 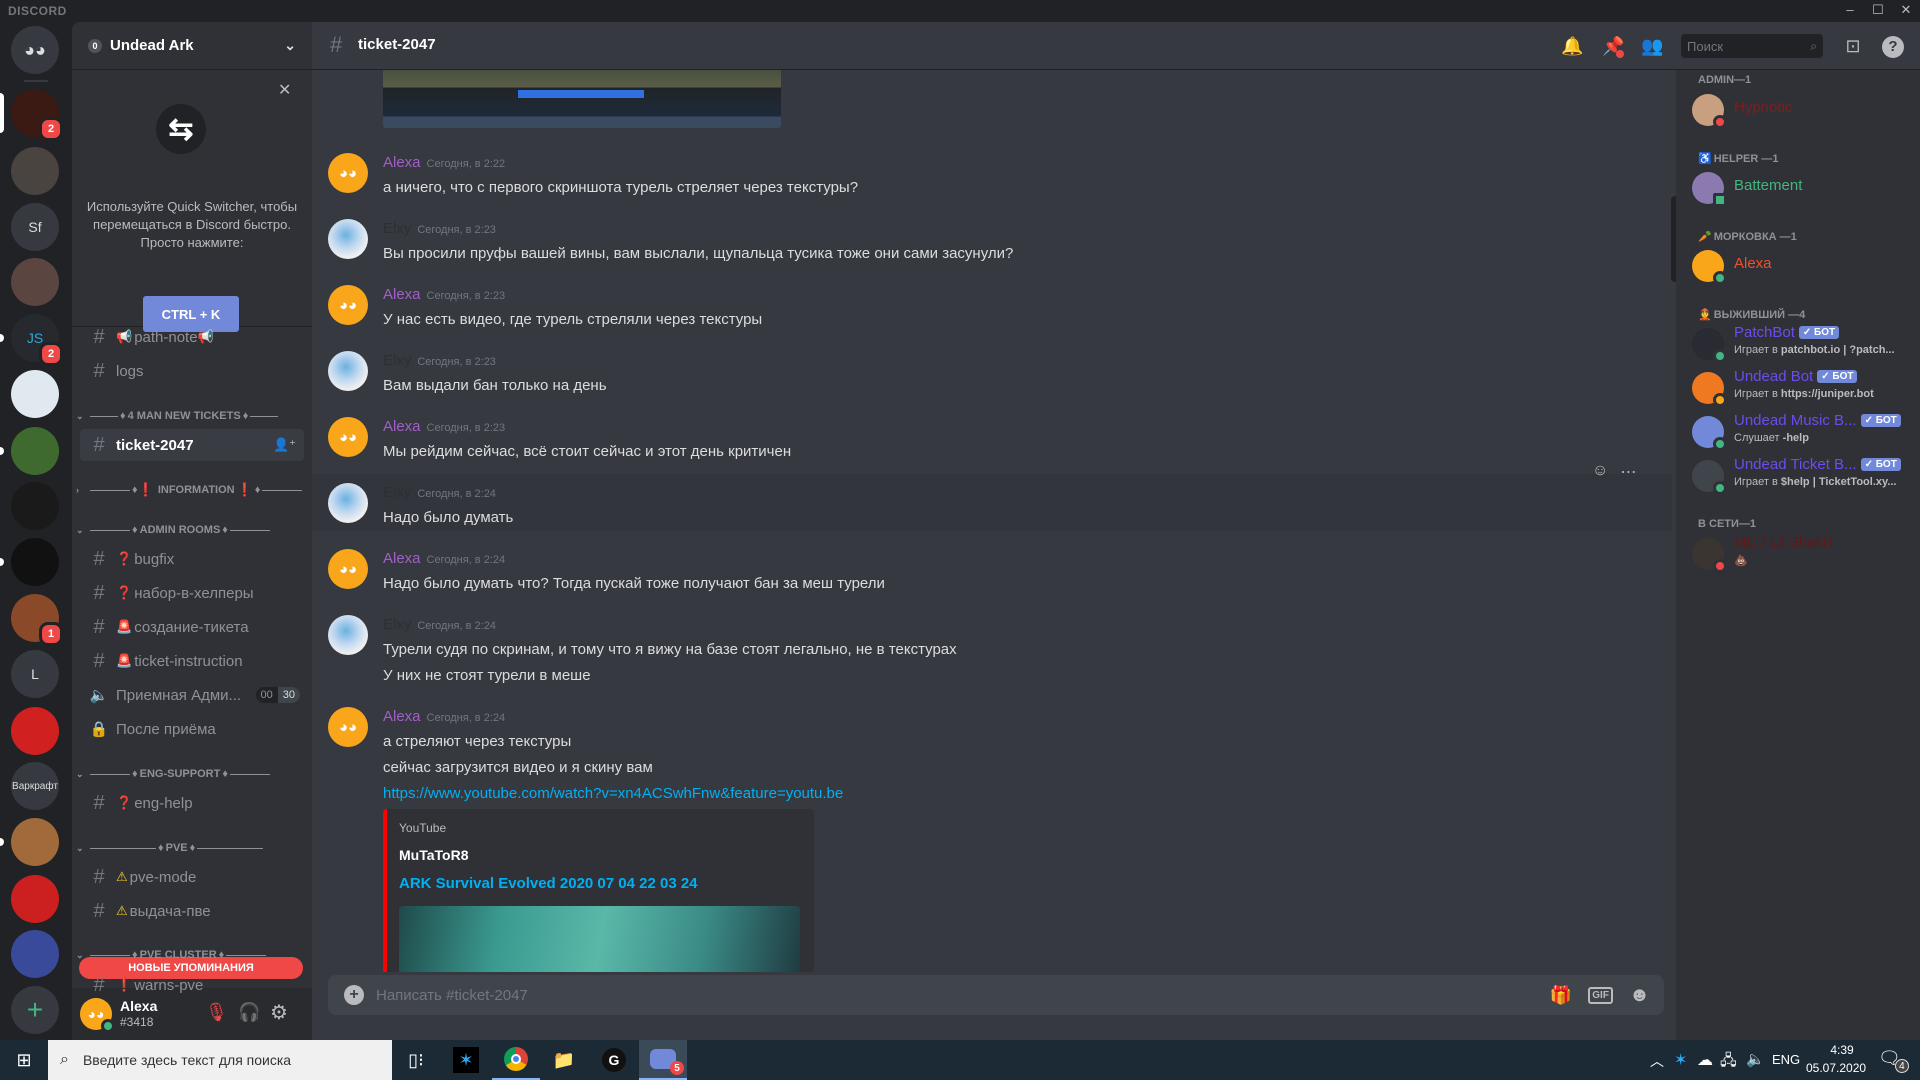 I want to click on server-icon: +, so click(x=35, y=1010).